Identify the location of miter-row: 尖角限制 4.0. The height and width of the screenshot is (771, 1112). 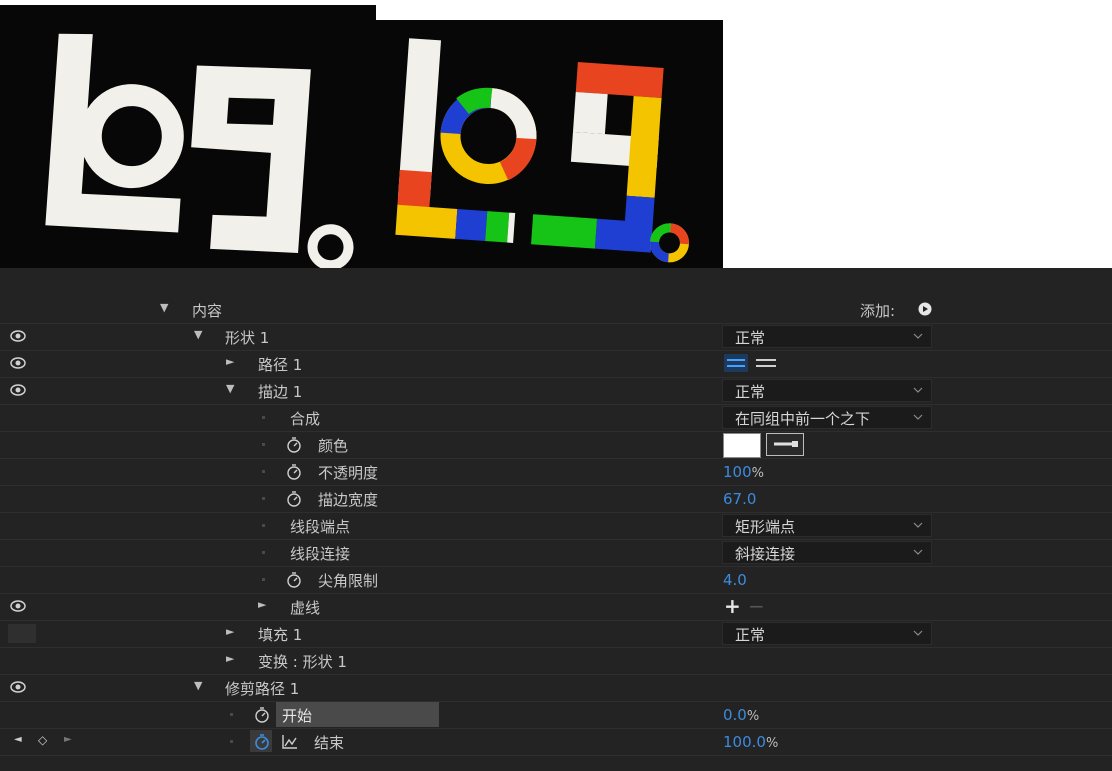
(556, 580).